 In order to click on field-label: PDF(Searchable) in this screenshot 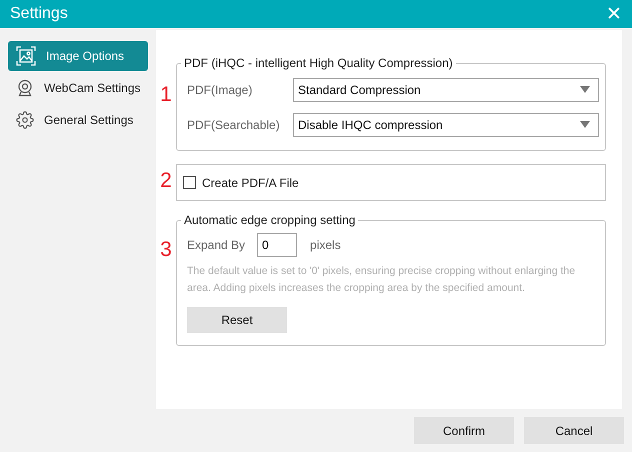, I will do `click(234, 125)`.